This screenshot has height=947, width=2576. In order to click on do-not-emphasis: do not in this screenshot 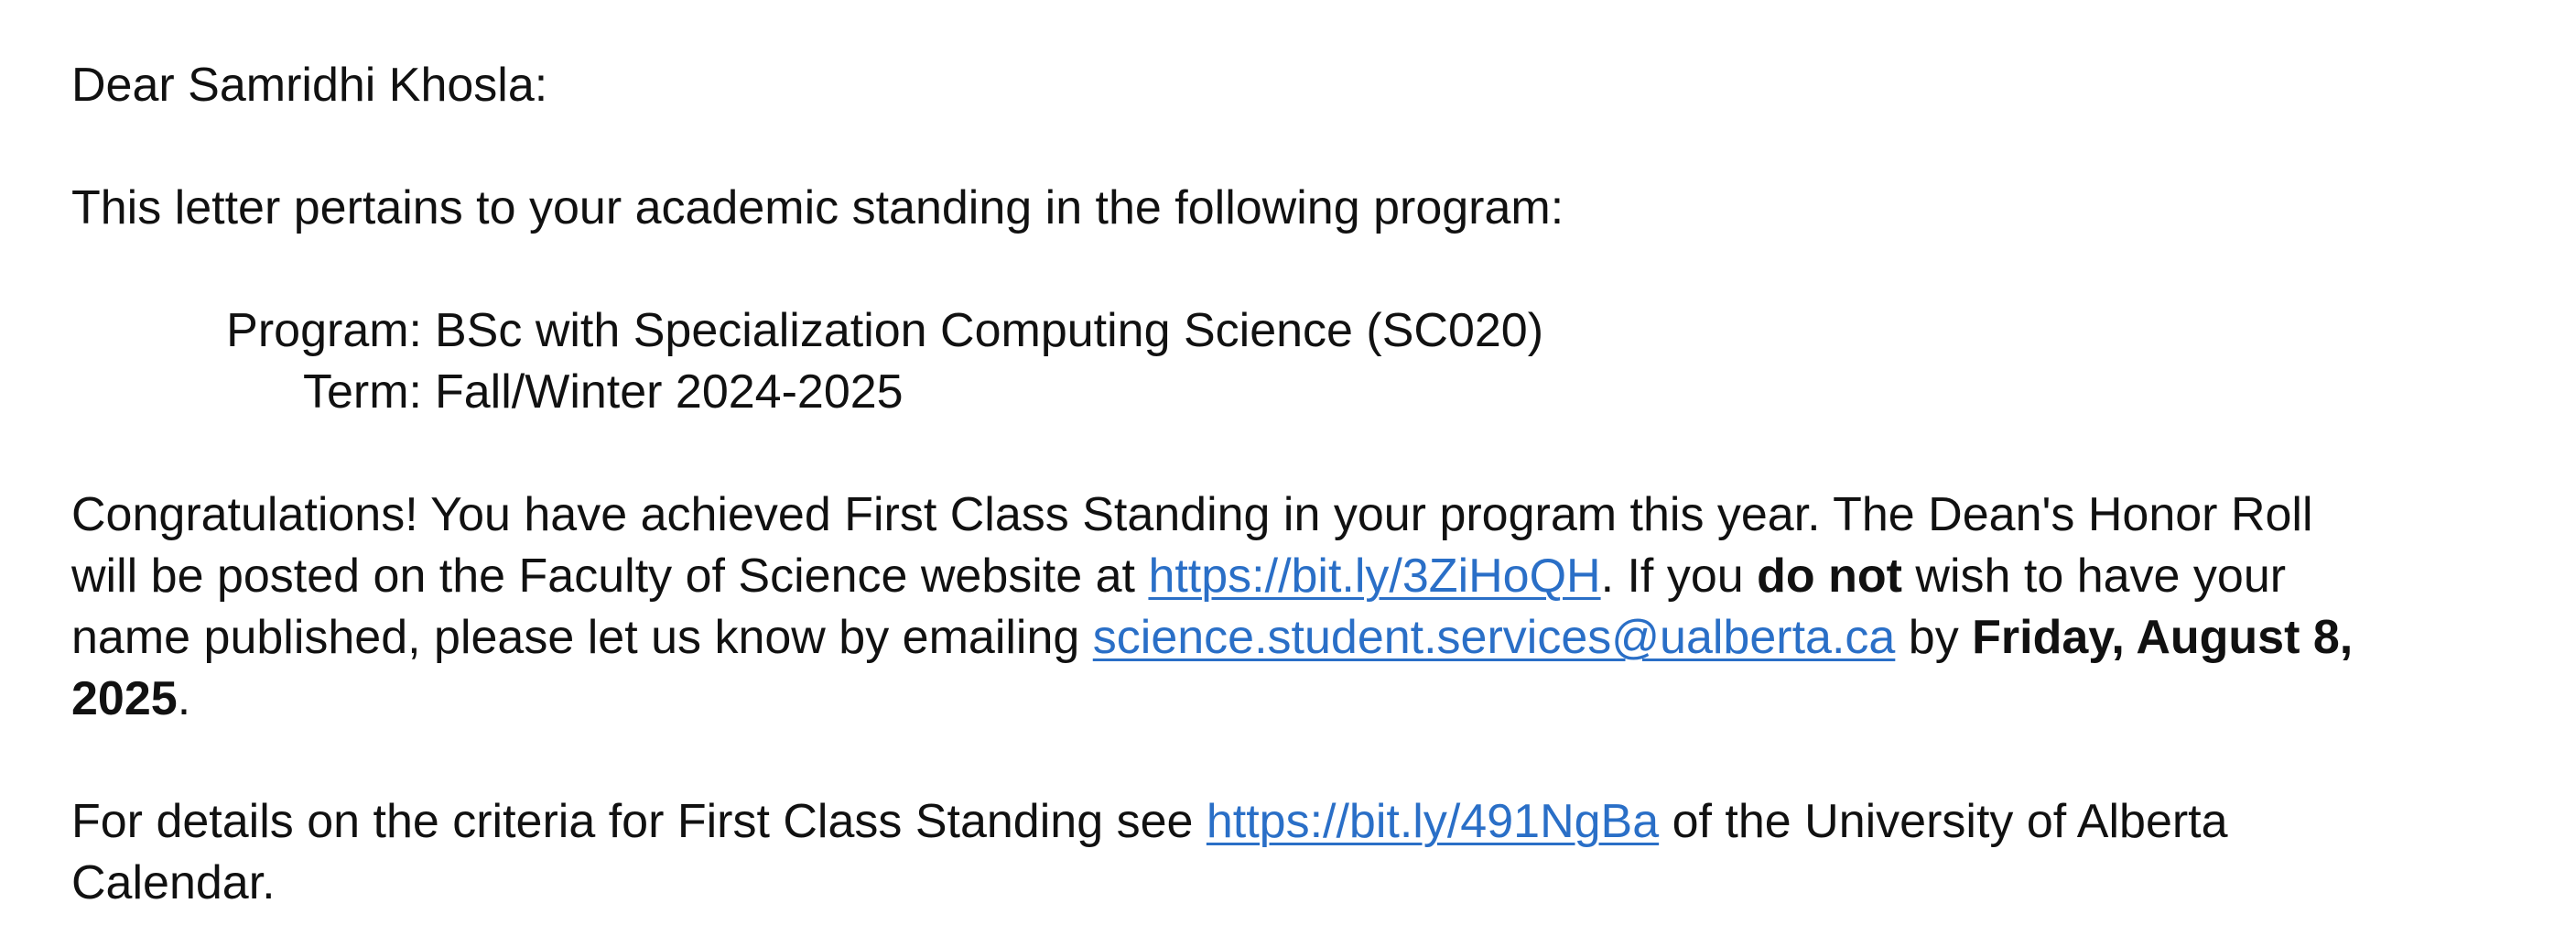, I will do `click(1830, 576)`.